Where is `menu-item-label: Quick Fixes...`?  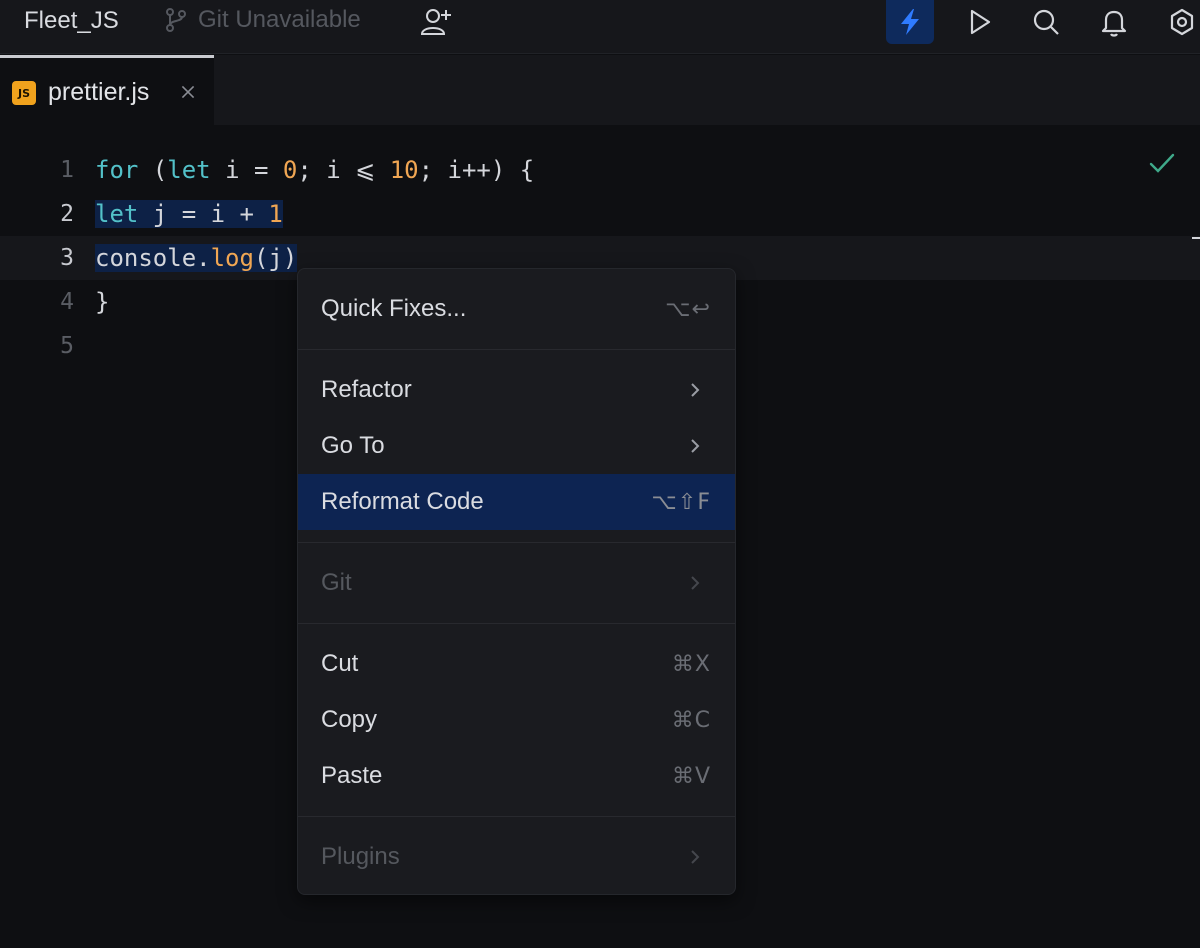 menu-item-label: Quick Fixes... is located at coordinates (393, 309).